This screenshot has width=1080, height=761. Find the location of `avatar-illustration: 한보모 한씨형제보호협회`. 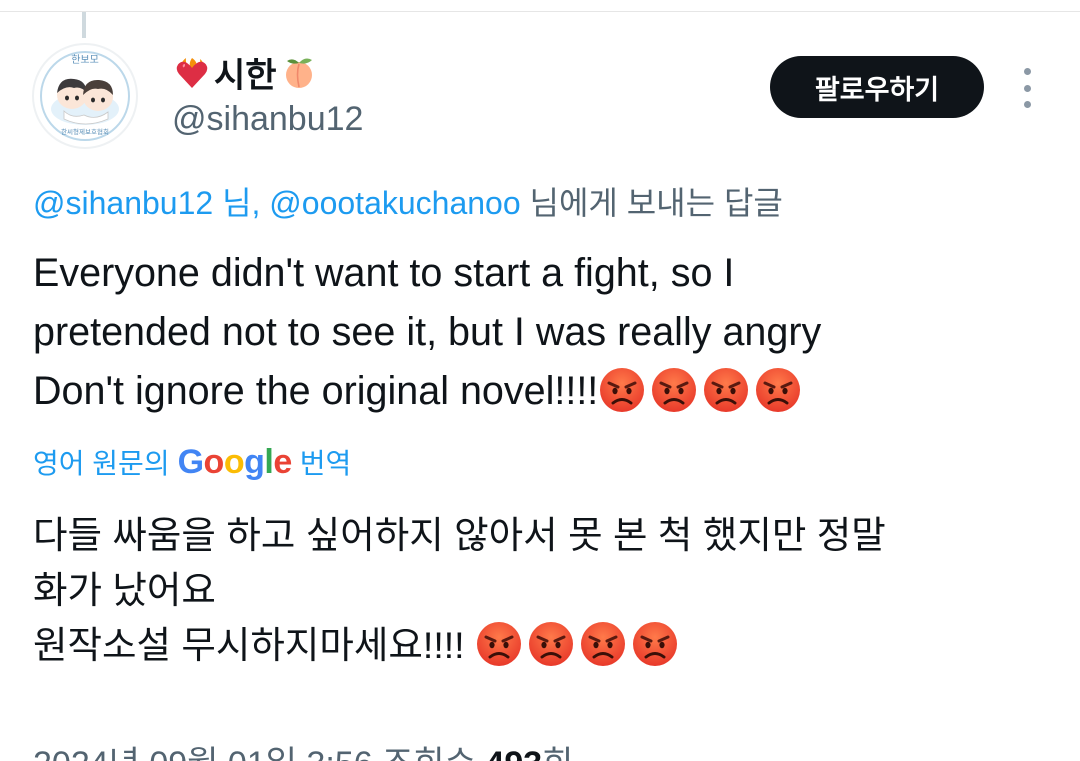

avatar-illustration: 한보모 한씨형제보호협회 is located at coordinates (85, 96).